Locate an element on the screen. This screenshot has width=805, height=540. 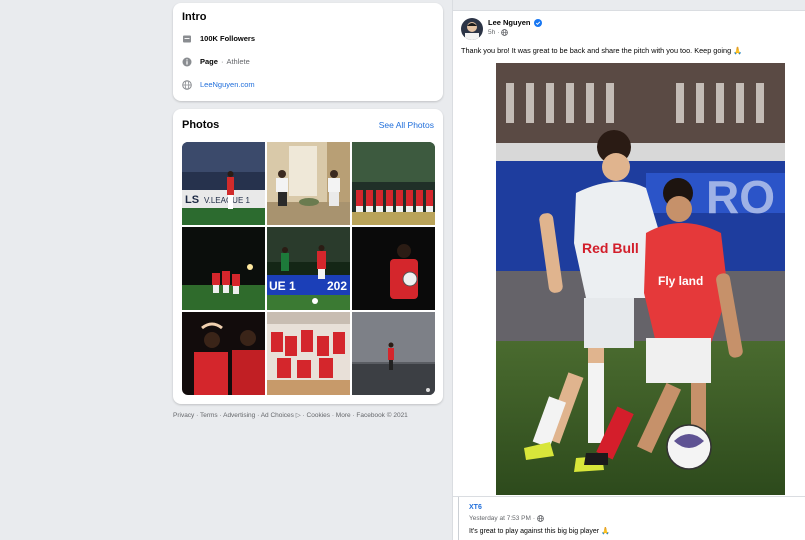
info-icon is located at coordinates (187, 62).